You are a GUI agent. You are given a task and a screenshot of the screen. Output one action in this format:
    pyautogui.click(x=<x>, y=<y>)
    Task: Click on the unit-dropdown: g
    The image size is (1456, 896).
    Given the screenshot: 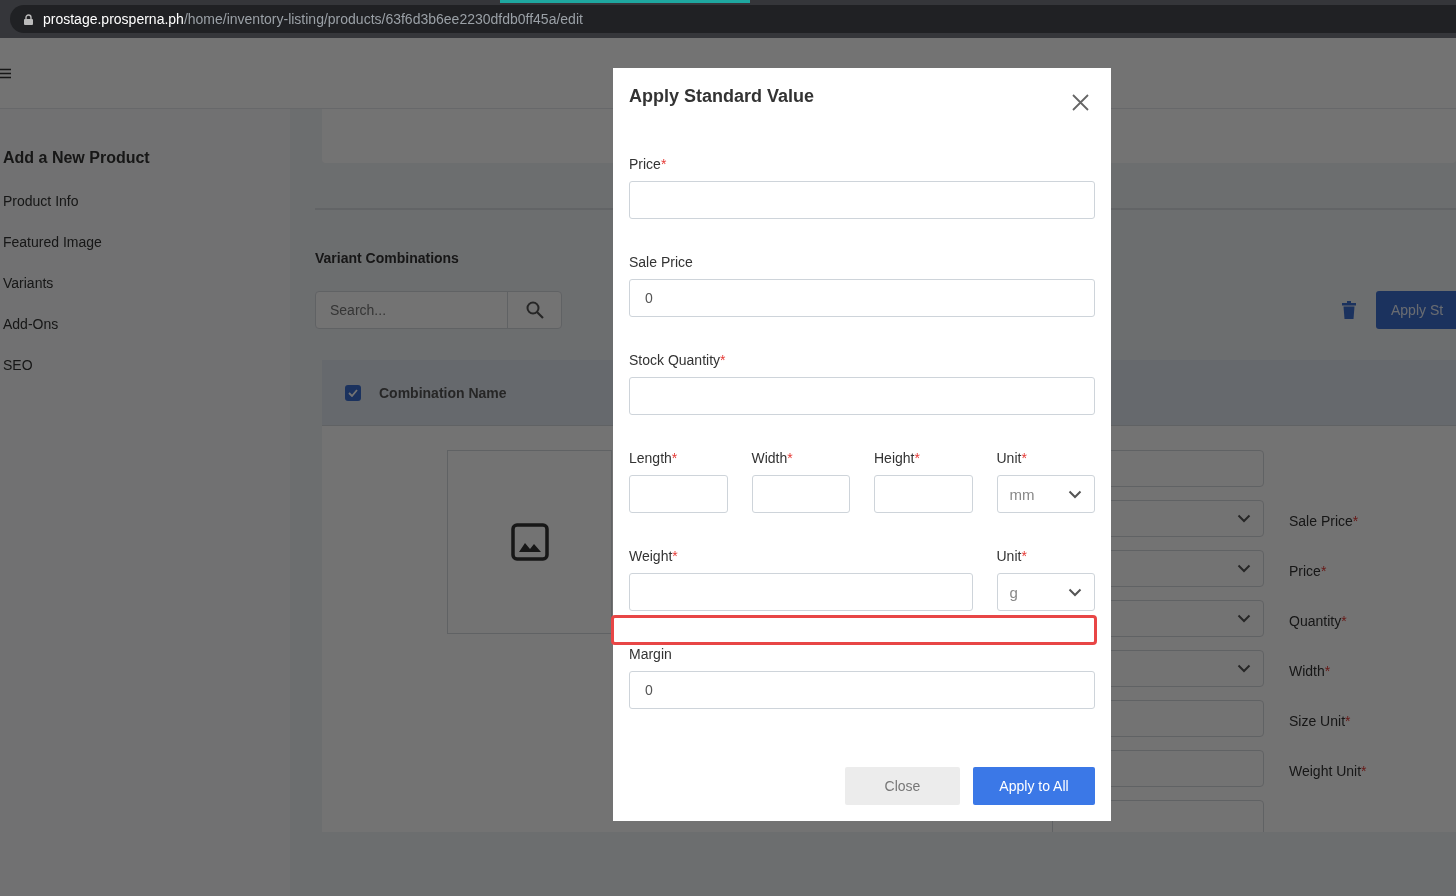 What is the action you would take?
    pyautogui.click(x=1045, y=592)
    